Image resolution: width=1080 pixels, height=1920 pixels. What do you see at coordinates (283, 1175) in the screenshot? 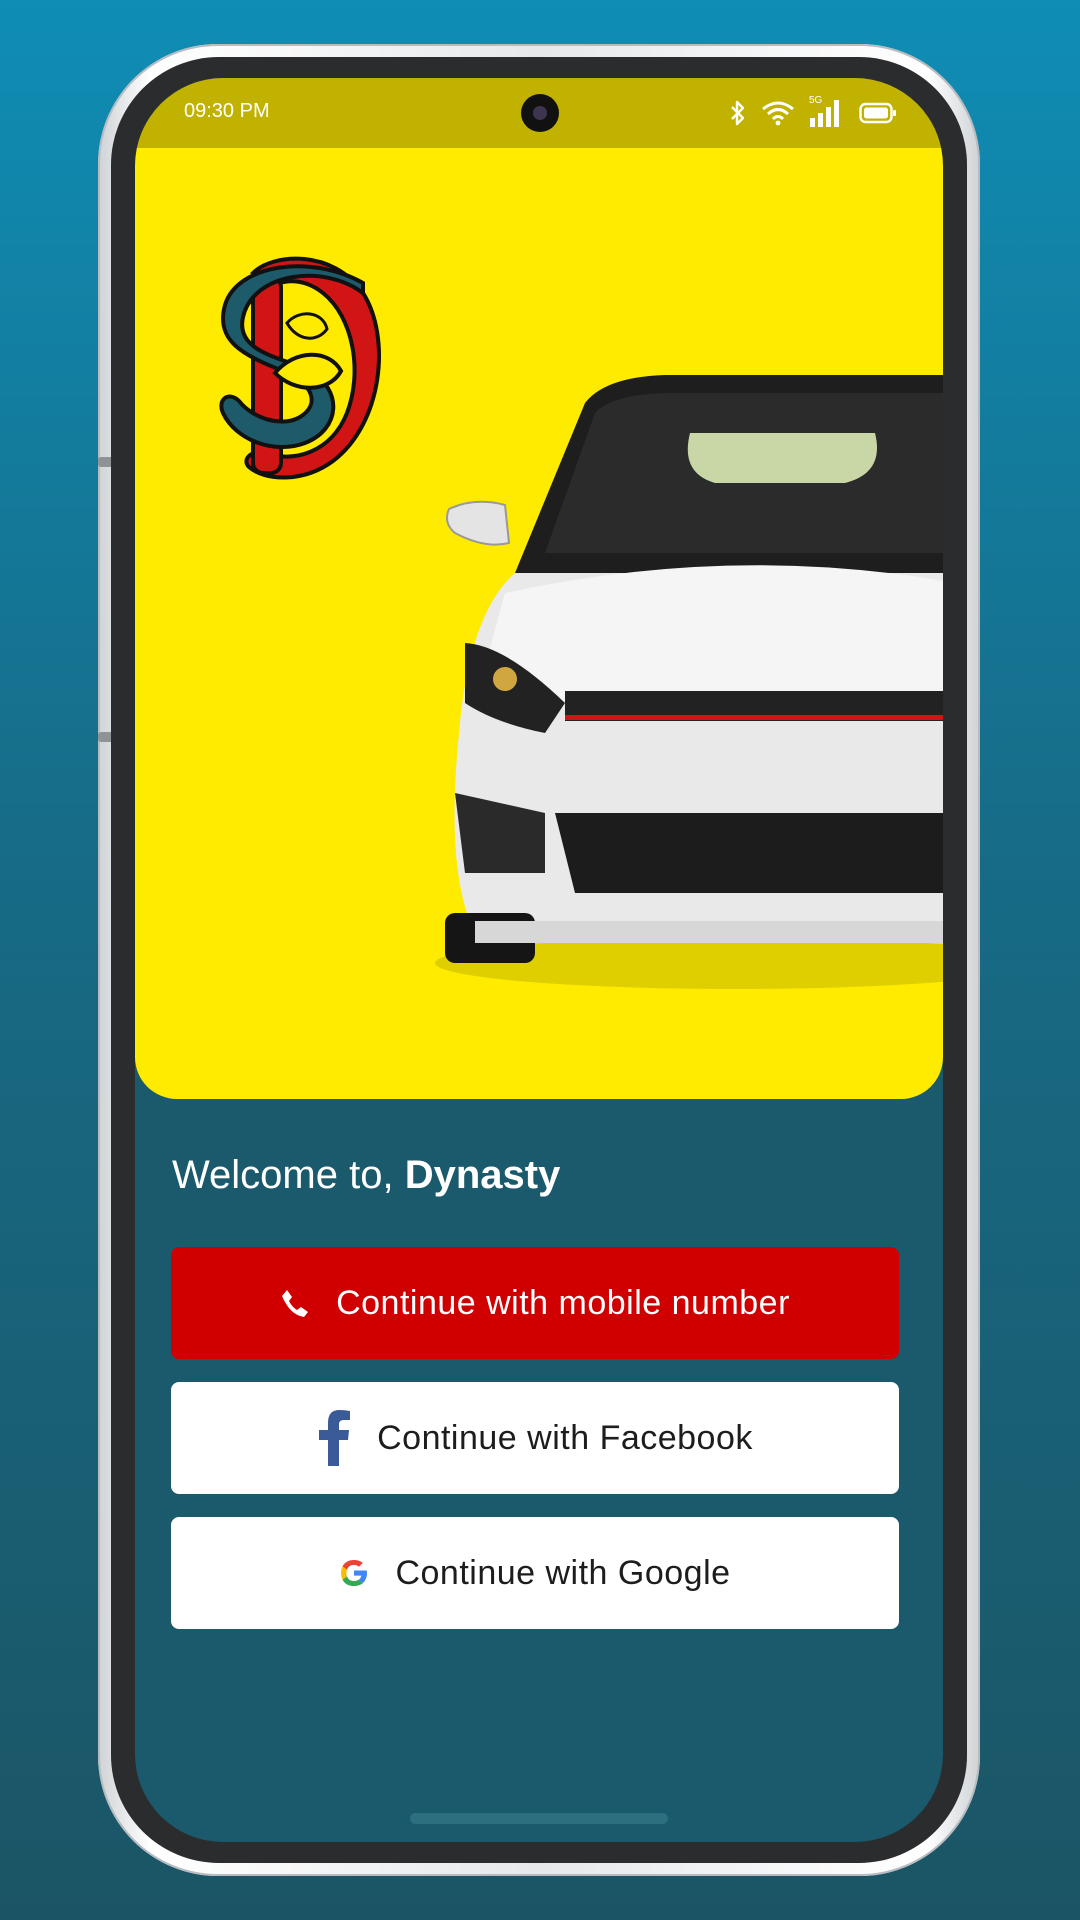
I see `welcome-prefix: Welcome to,` at bounding box center [283, 1175].